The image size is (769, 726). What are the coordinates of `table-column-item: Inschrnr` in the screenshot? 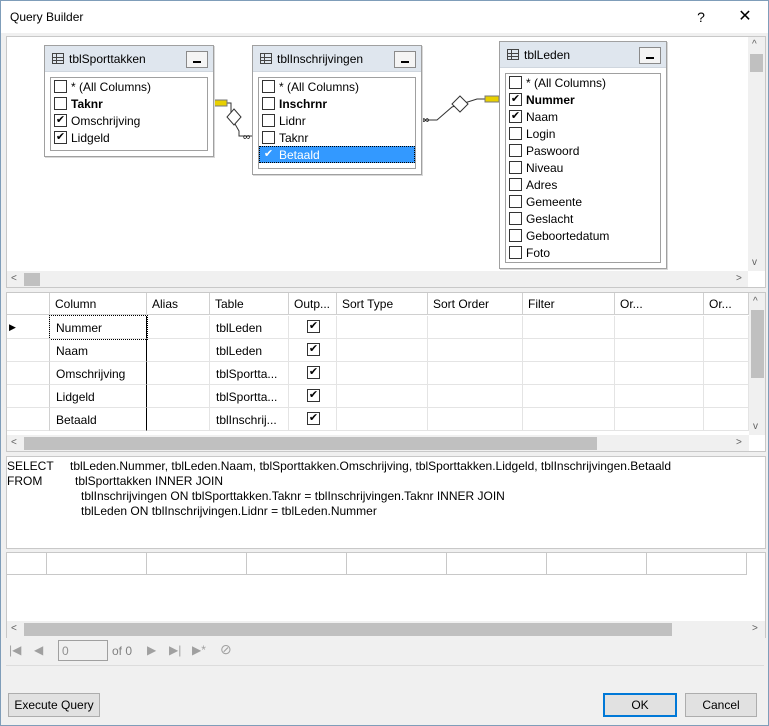 It's located at (337, 103).